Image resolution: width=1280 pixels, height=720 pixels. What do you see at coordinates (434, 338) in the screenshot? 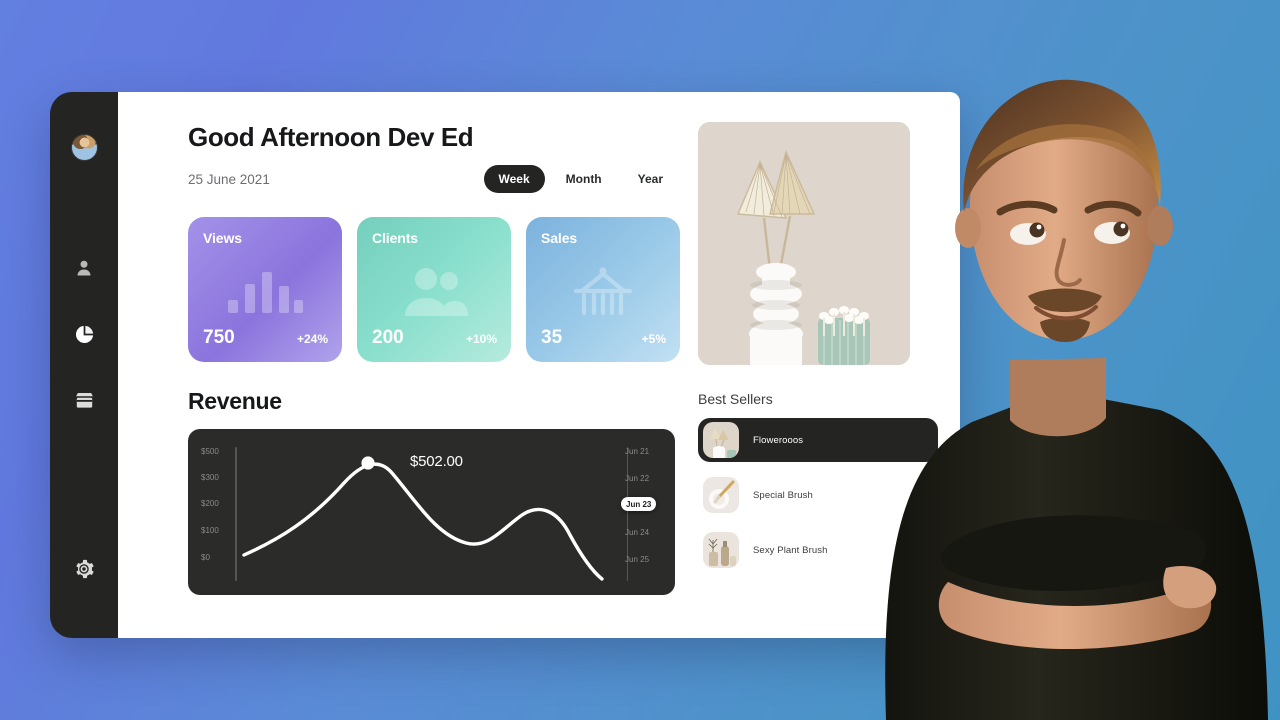
I see `stat-footer: 200 +10%` at bounding box center [434, 338].